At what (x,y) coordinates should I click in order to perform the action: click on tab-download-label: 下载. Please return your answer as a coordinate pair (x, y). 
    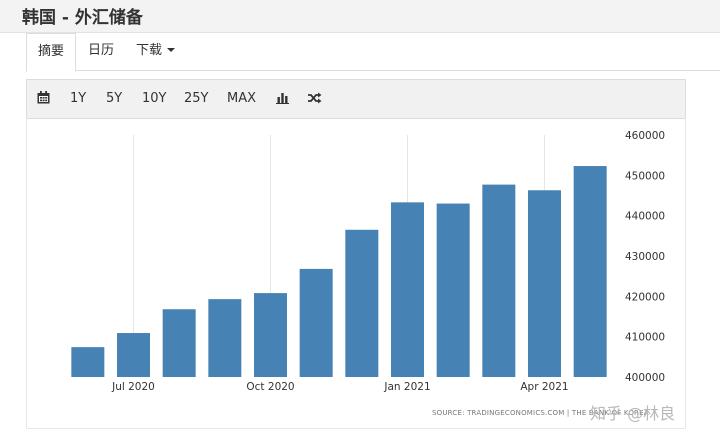
    Looking at the image, I should click on (149, 50).